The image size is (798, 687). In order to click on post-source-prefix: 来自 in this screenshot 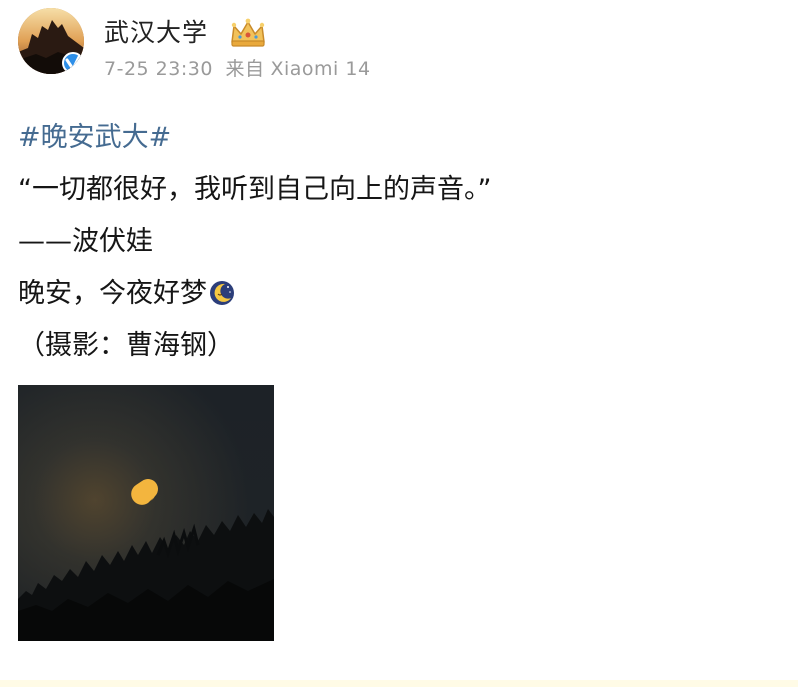, I will do `click(245, 69)`.